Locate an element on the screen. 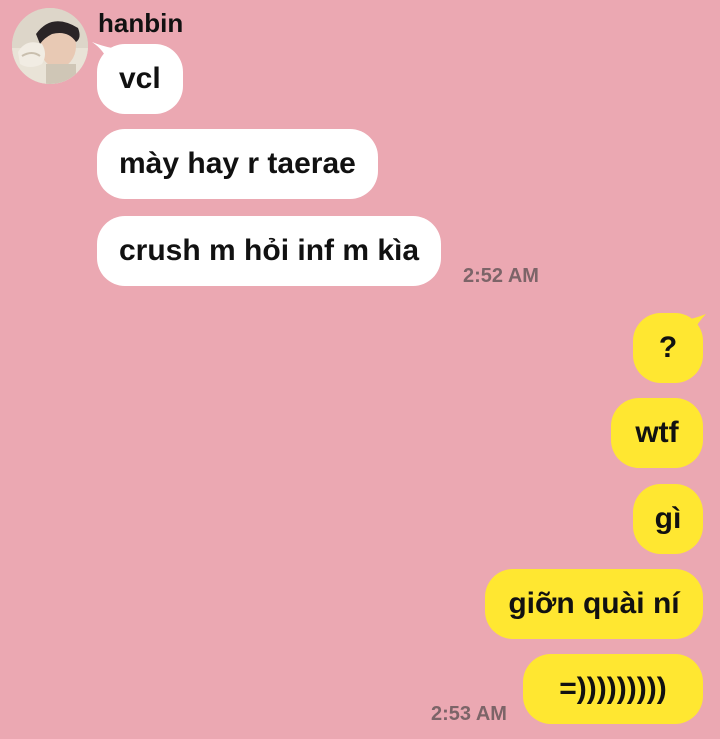 The width and height of the screenshot is (720, 739). outgoing-message: giỡn quài ní is located at coordinates (594, 604).